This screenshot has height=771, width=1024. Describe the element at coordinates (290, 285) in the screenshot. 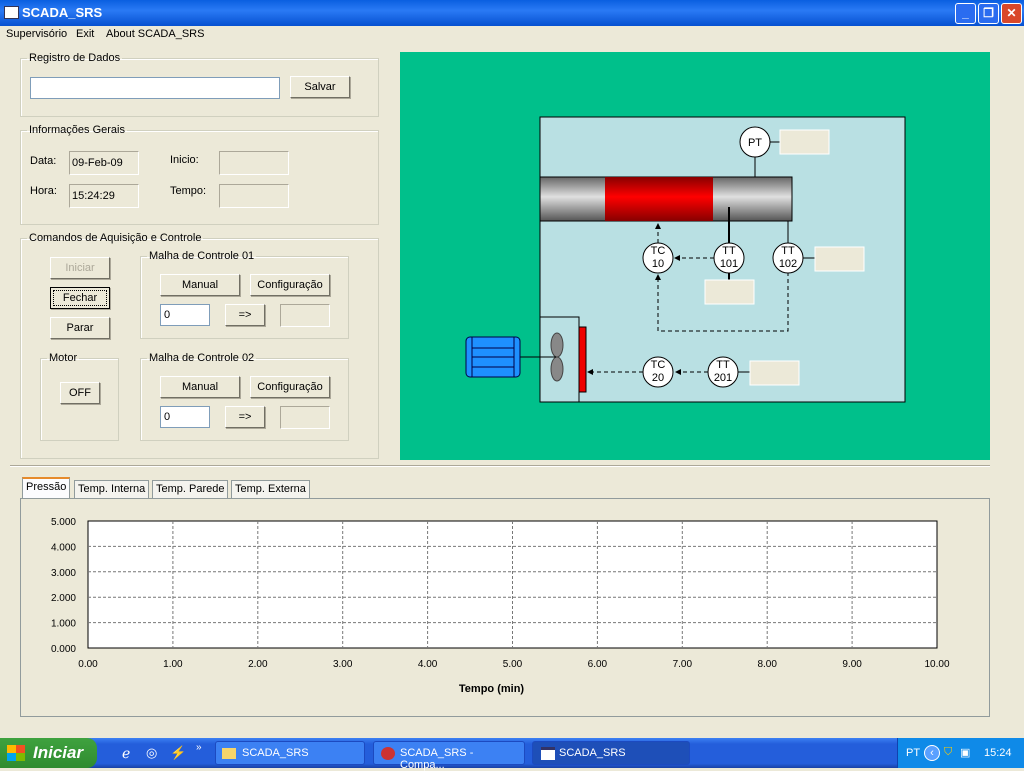

I see `malha1-config-button: Configuração` at that location.